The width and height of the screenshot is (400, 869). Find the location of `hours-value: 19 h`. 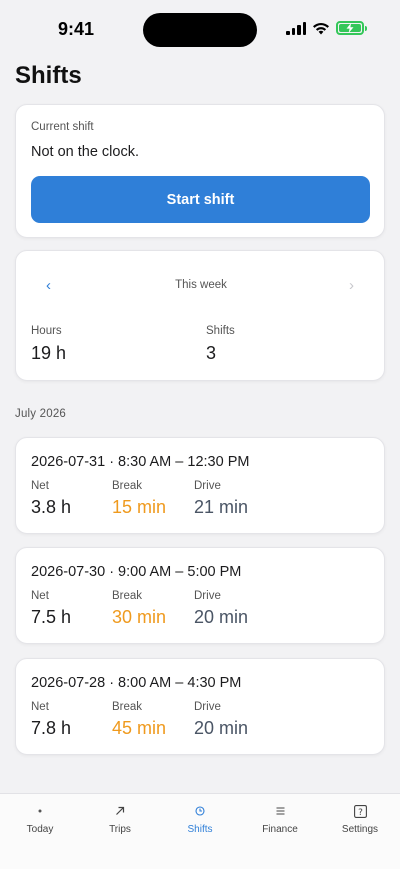

hours-value: 19 h is located at coordinates (49, 353).